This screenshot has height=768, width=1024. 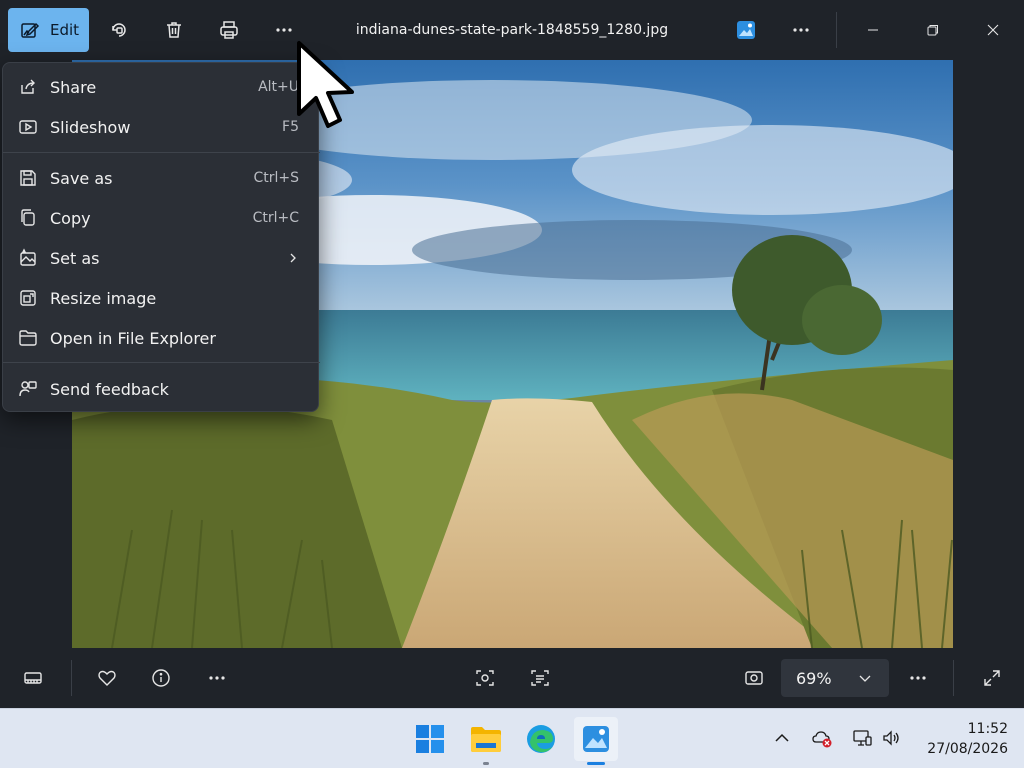 I want to click on edge-icon, so click(x=541, y=739).